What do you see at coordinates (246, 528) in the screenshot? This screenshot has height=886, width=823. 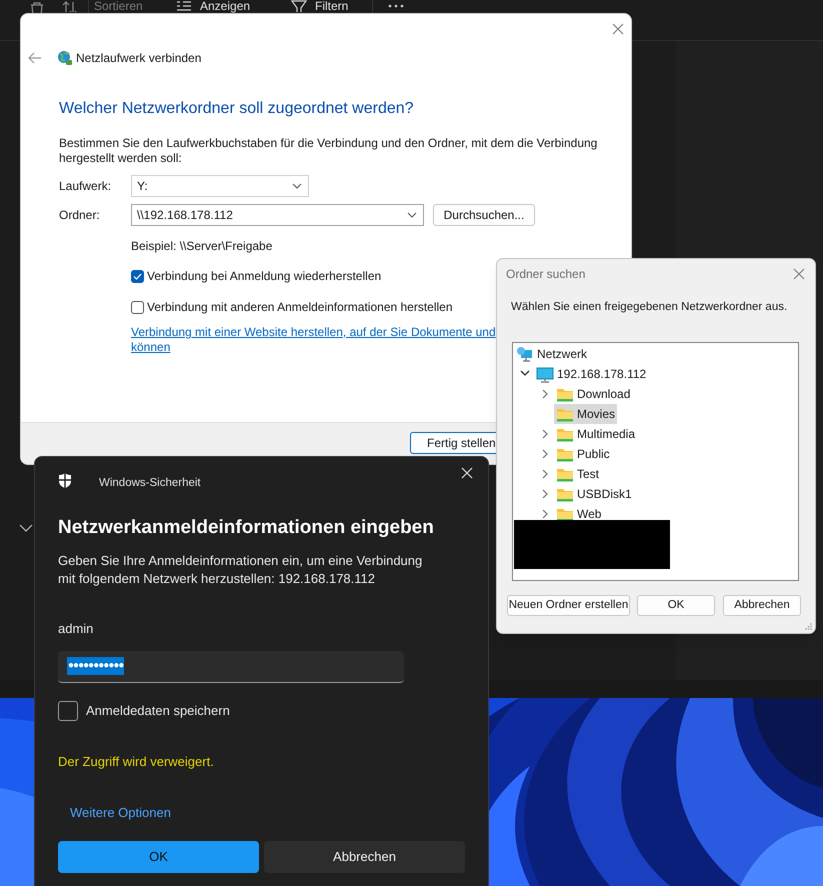 I see `dialog-heading: Netzwerkanmeldeinformationen eingeben` at bounding box center [246, 528].